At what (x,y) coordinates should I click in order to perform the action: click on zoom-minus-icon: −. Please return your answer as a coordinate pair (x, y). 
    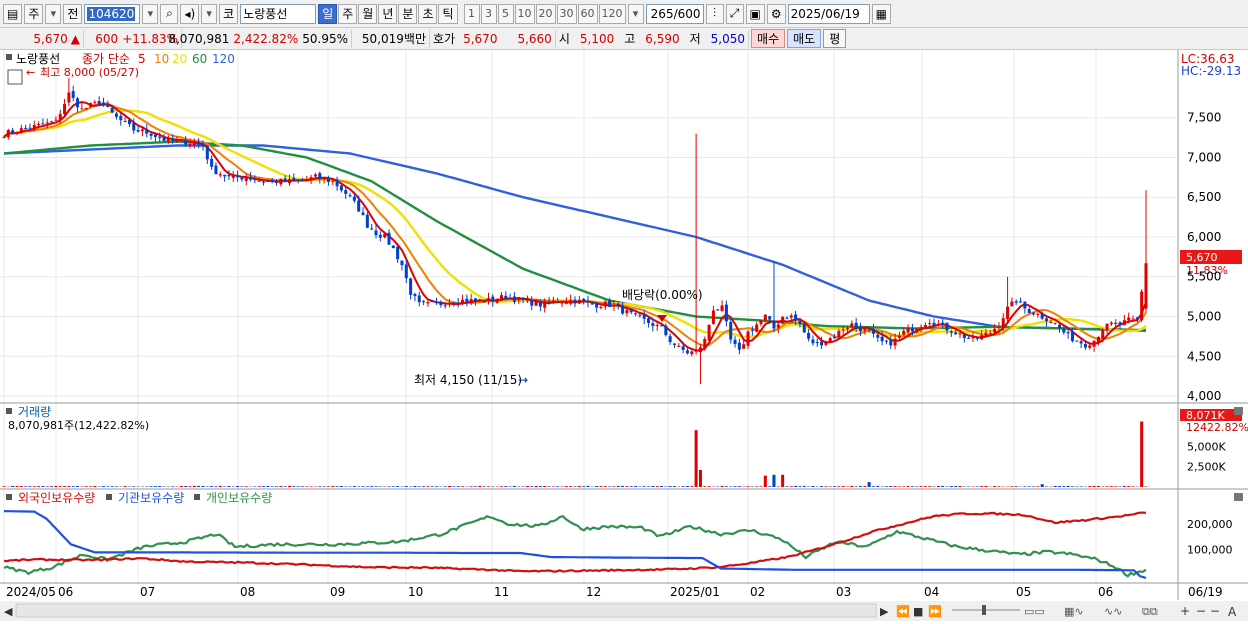
    Looking at the image, I should click on (1215, 611).